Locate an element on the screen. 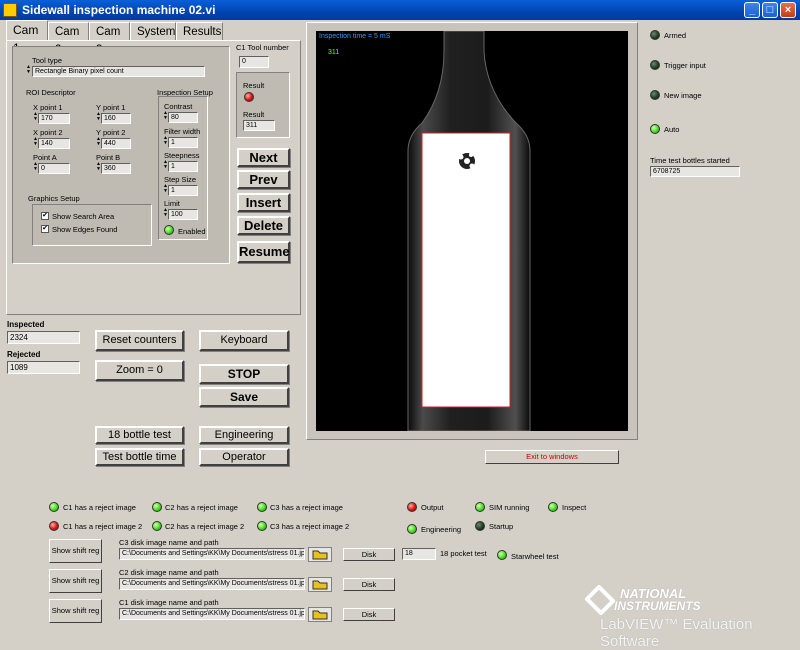 This screenshot has width=800, height=650. title-bar: Sidewall inspection machine 02.vi is located at coordinates (400, 10).